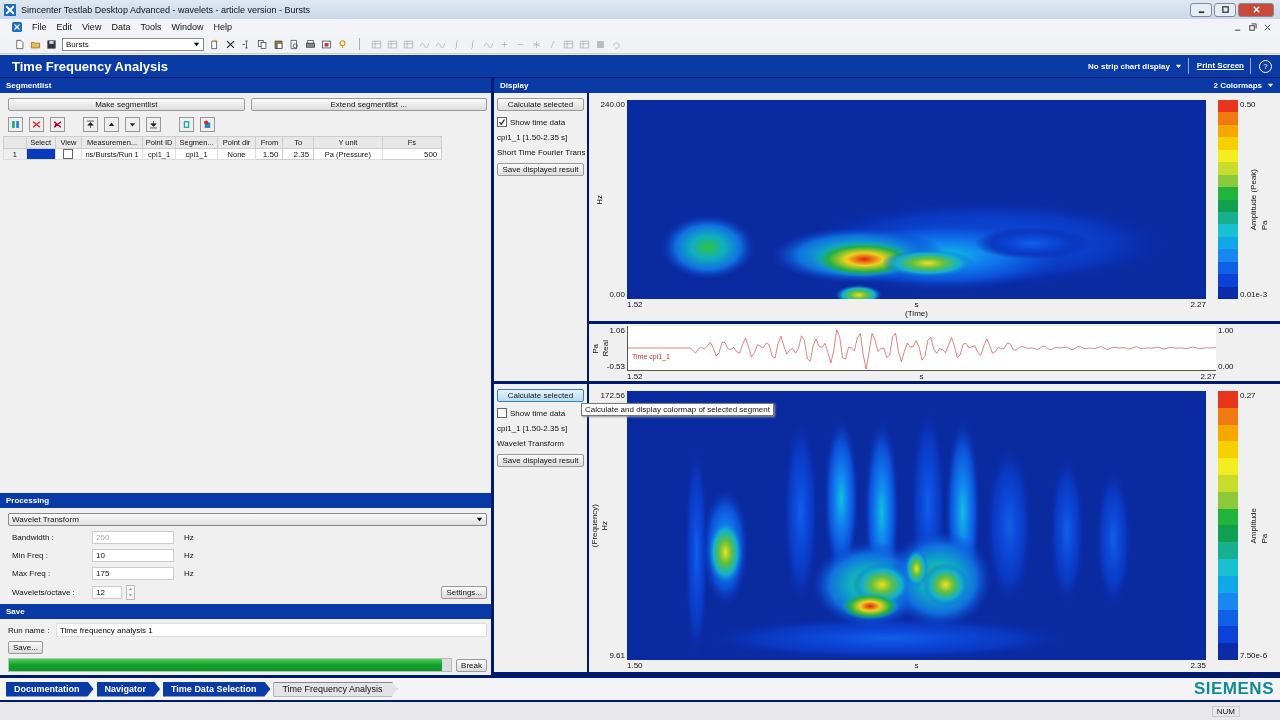 Image resolution: width=1280 pixels, height=720 pixels. Describe the element at coordinates (1201, 9) in the screenshot. I see `minimize-button` at that location.